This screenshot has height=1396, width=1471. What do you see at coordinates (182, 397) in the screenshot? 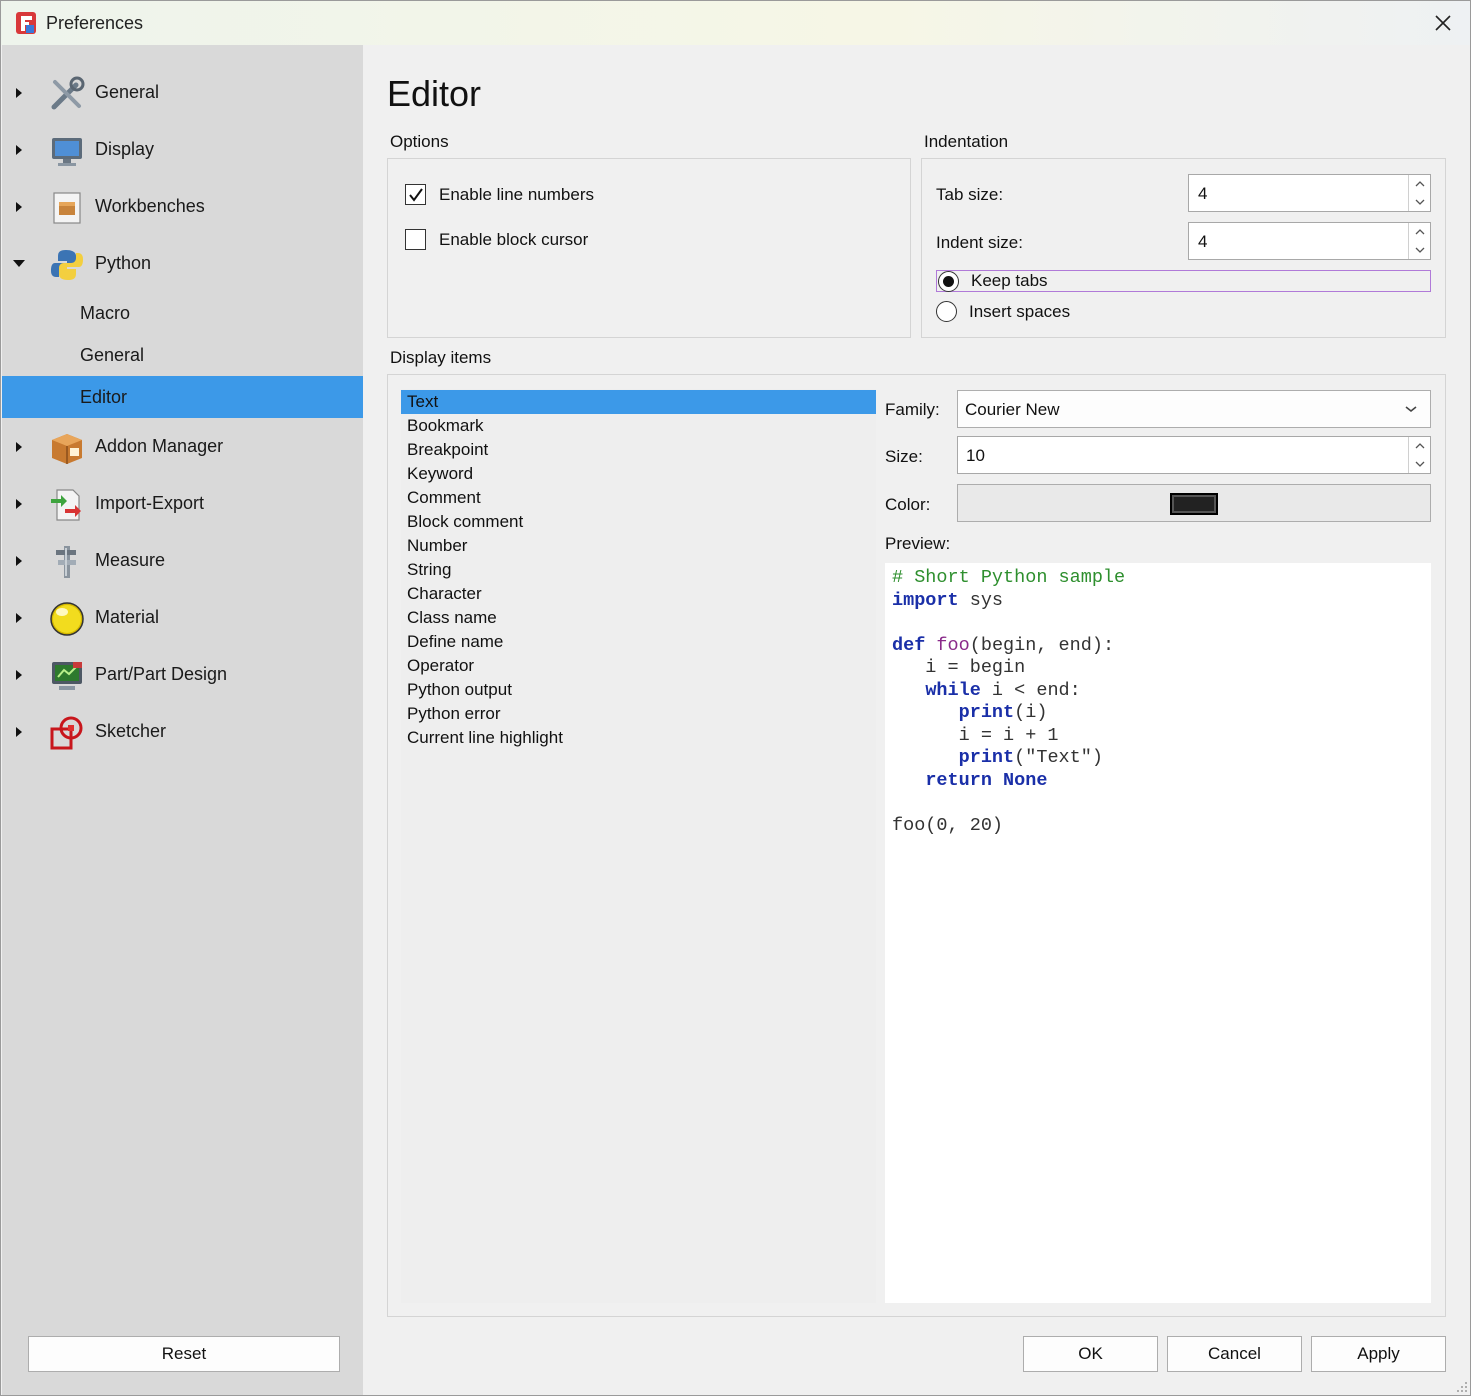
I see `sidebar-item-editor: Editor` at bounding box center [182, 397].